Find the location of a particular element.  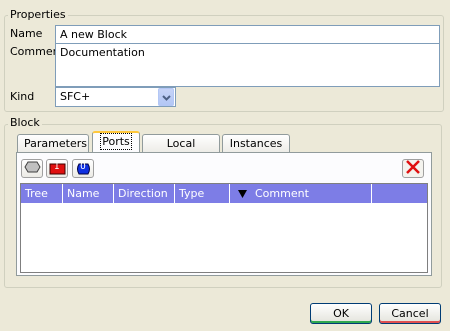

input-port-label: I is located at coordinates (57, 166).